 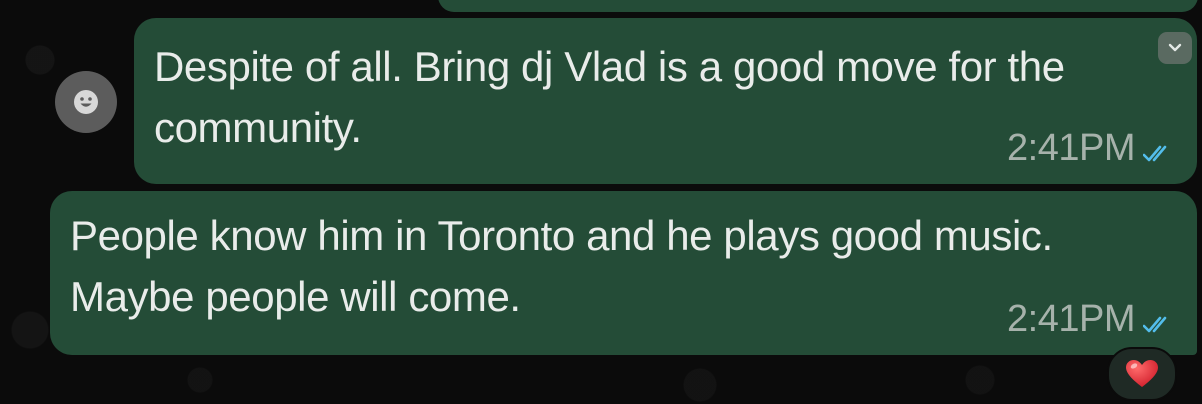 I want to click on reaction-badge, so click(x=1142, y=374).